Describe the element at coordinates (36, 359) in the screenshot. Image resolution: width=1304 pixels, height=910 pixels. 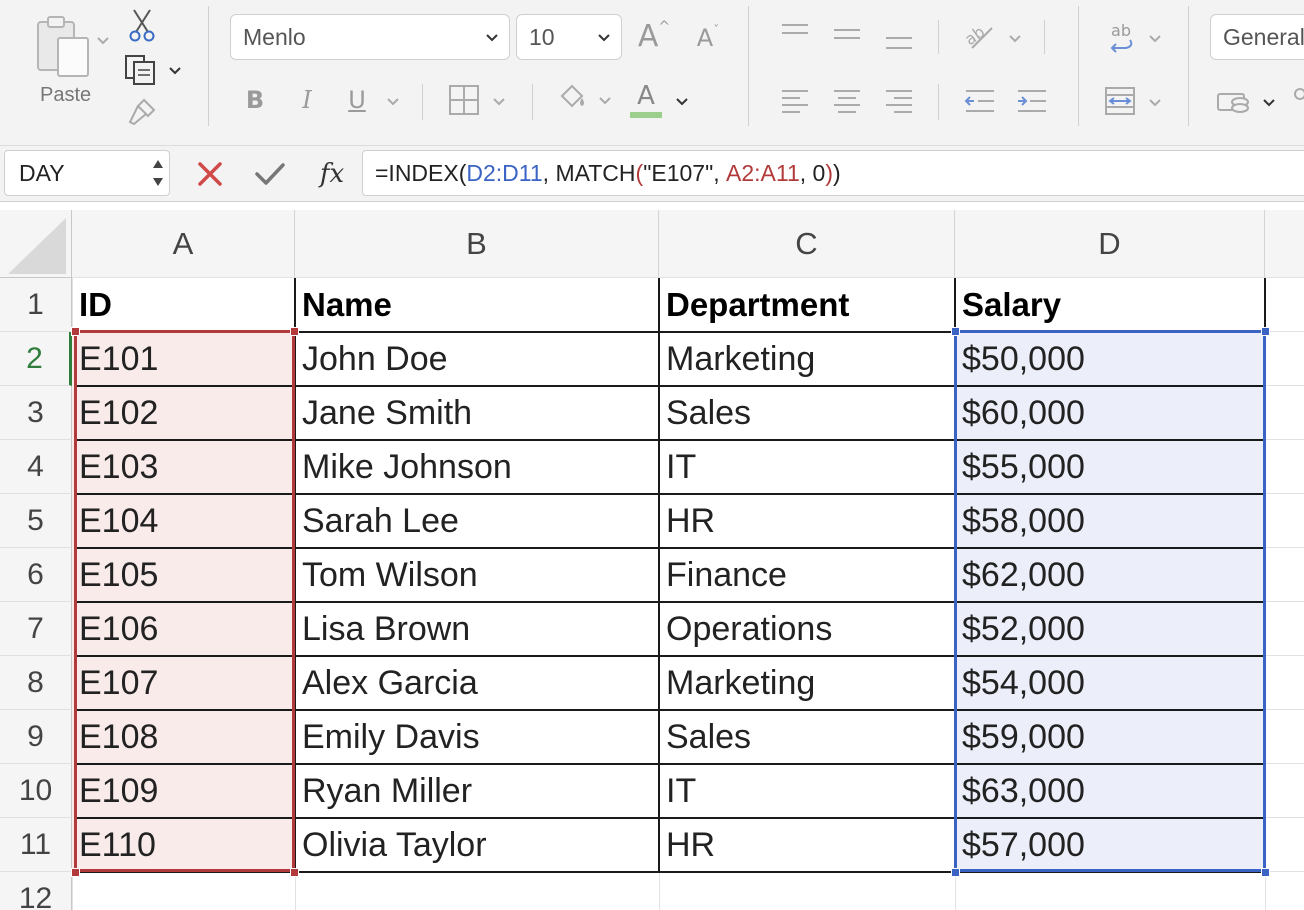
I see `row-header-2: 2` at that location.